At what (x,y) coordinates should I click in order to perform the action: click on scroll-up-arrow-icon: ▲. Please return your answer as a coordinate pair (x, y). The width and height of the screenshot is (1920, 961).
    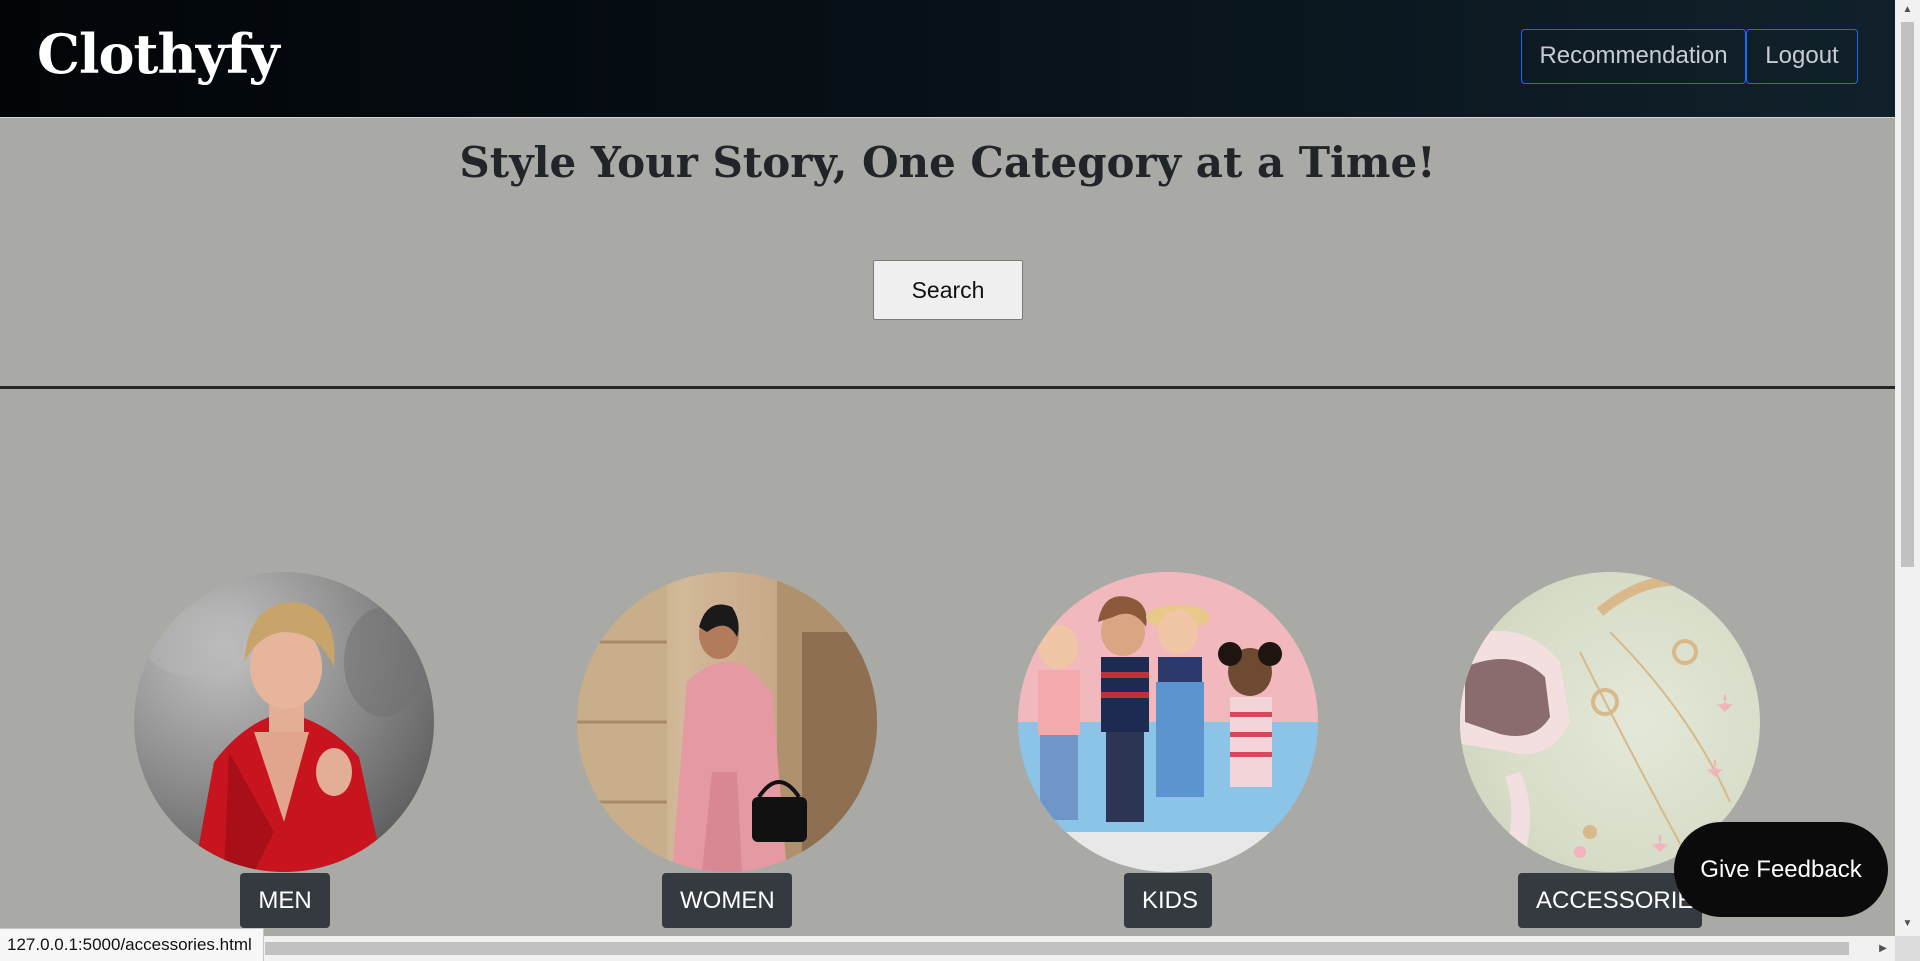
    Looking at the image, I should click on (1907, 10).